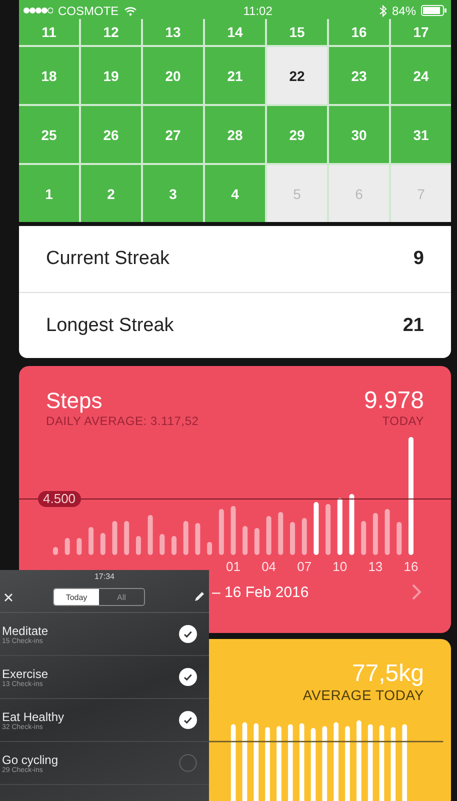 The image size is (457, 801). What do you see at coordinates (269, 566) in the screenshot?
I see `axis-label: 04` at bounding box center [269, 566].